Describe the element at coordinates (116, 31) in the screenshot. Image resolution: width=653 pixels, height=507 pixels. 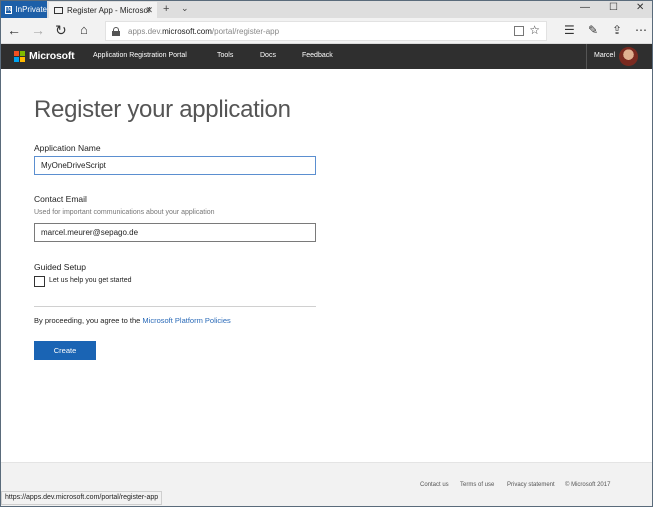
I see `lock-icon` at that location.